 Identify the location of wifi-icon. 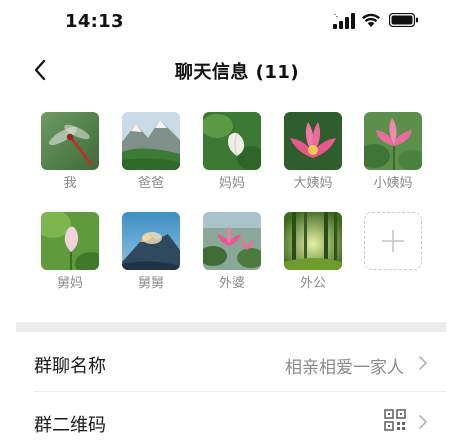
(371, 20).